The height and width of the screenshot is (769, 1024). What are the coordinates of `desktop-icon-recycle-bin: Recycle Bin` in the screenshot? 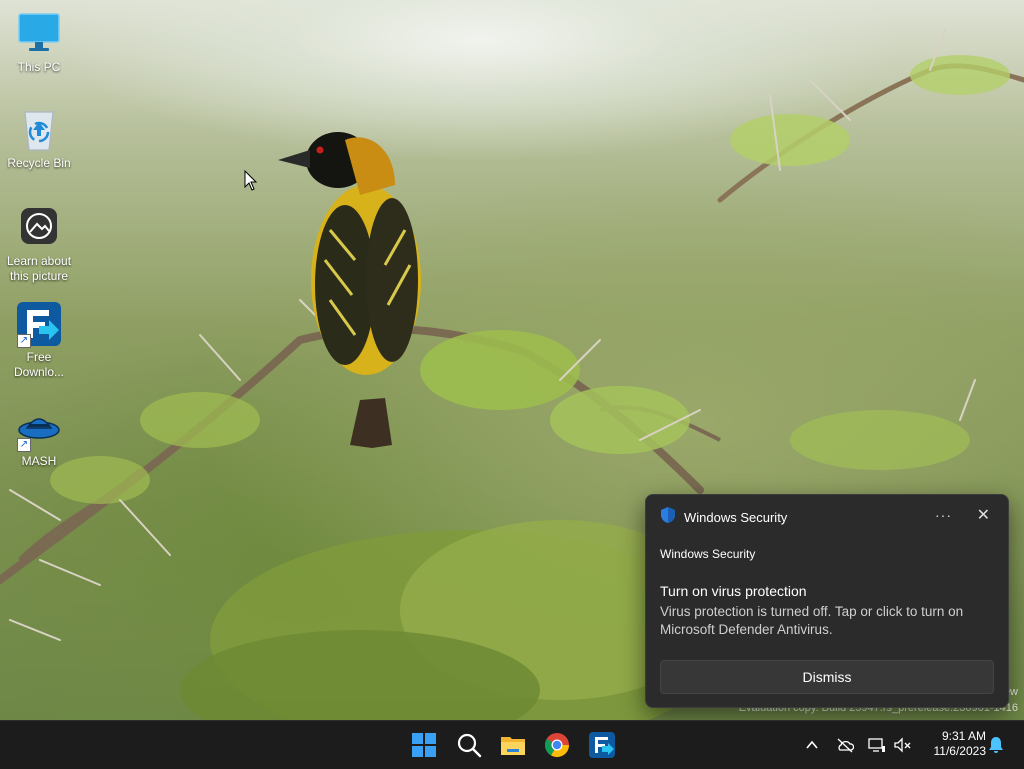 It's located at (39, 138).